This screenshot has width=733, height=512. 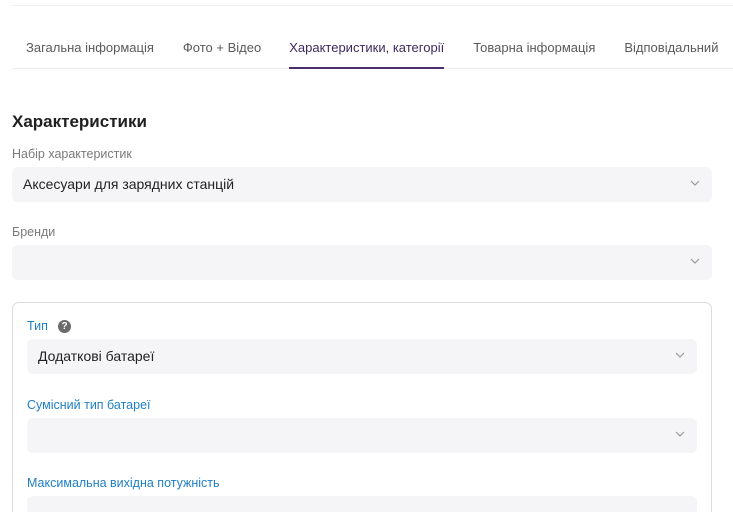 I want to click on compat-battery-label: Сумісний тип батареї, so click(x=89, y=405).